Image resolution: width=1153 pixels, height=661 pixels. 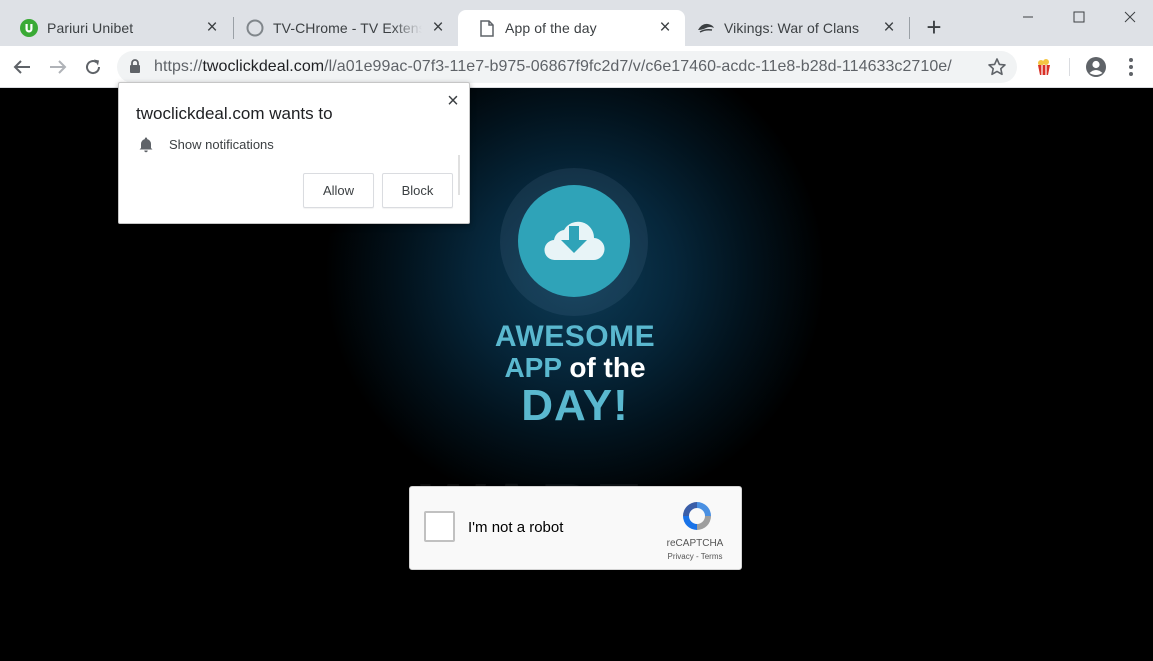 What do you see at coordinates (909, 28) in the screenshot?
I see `tab-divider` at bounding box center [909, 28].